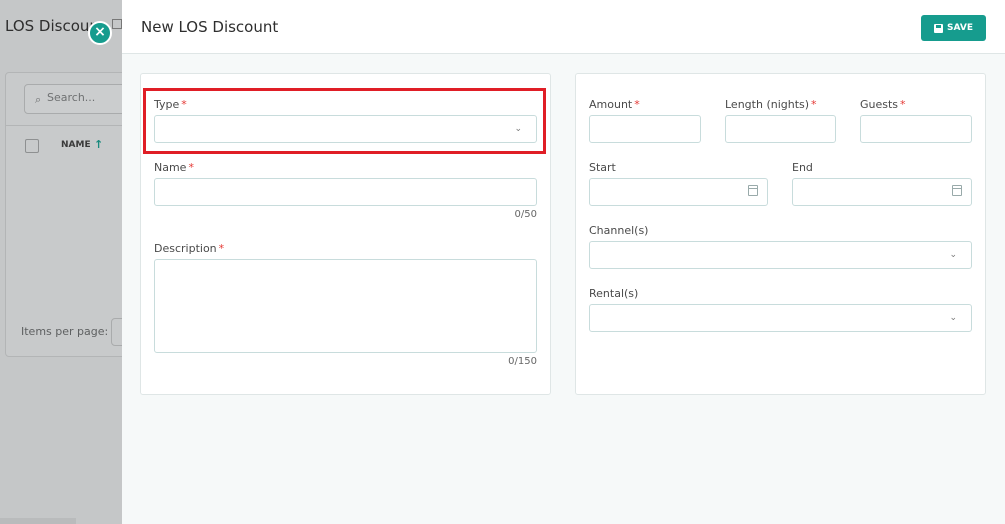 The image size is (1005, 524). Describe the element at coordinates (117, 24) in the screenshot. I see `background-checkbox-icon` at that location.